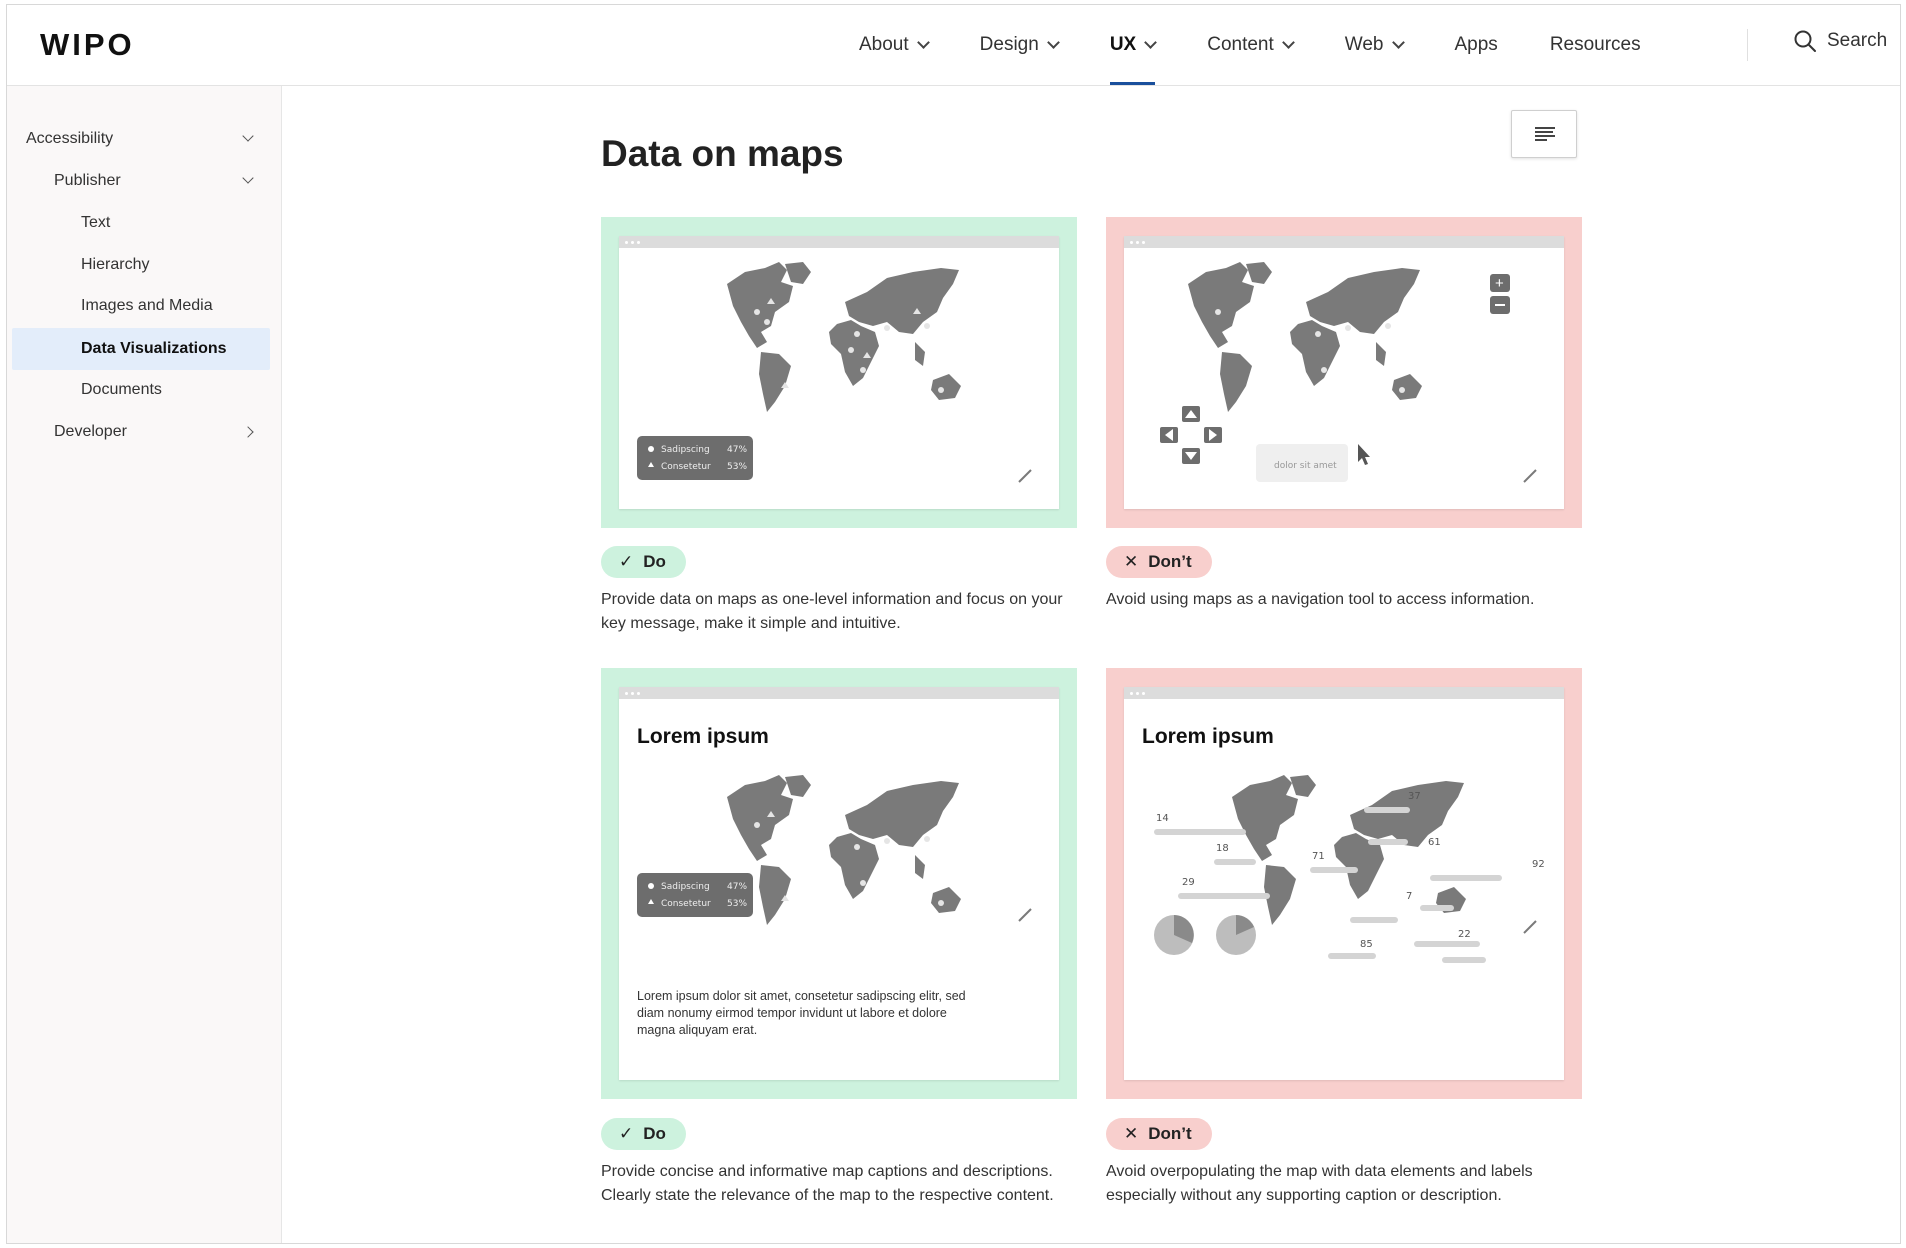  Describe the element at coordinates (115, 264) in the screenshot. I see `sidebar-item-label: Hierarchy` at that location.